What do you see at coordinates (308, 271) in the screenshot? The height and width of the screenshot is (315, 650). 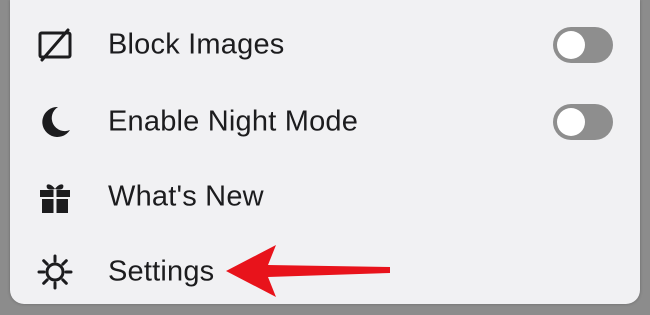 I see `red-arrow-icon` at bounding box center [308, 271].